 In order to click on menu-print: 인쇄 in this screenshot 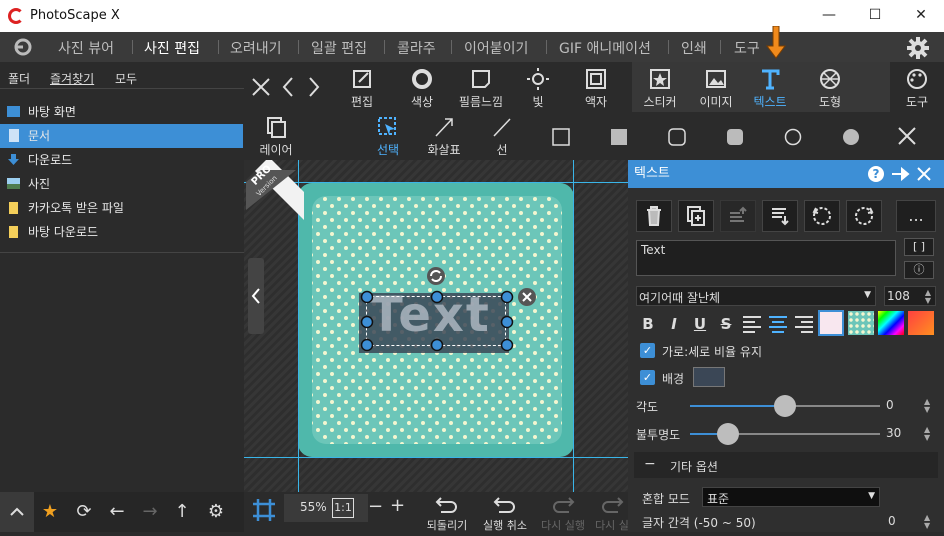, I will do `click(694, 48)`.